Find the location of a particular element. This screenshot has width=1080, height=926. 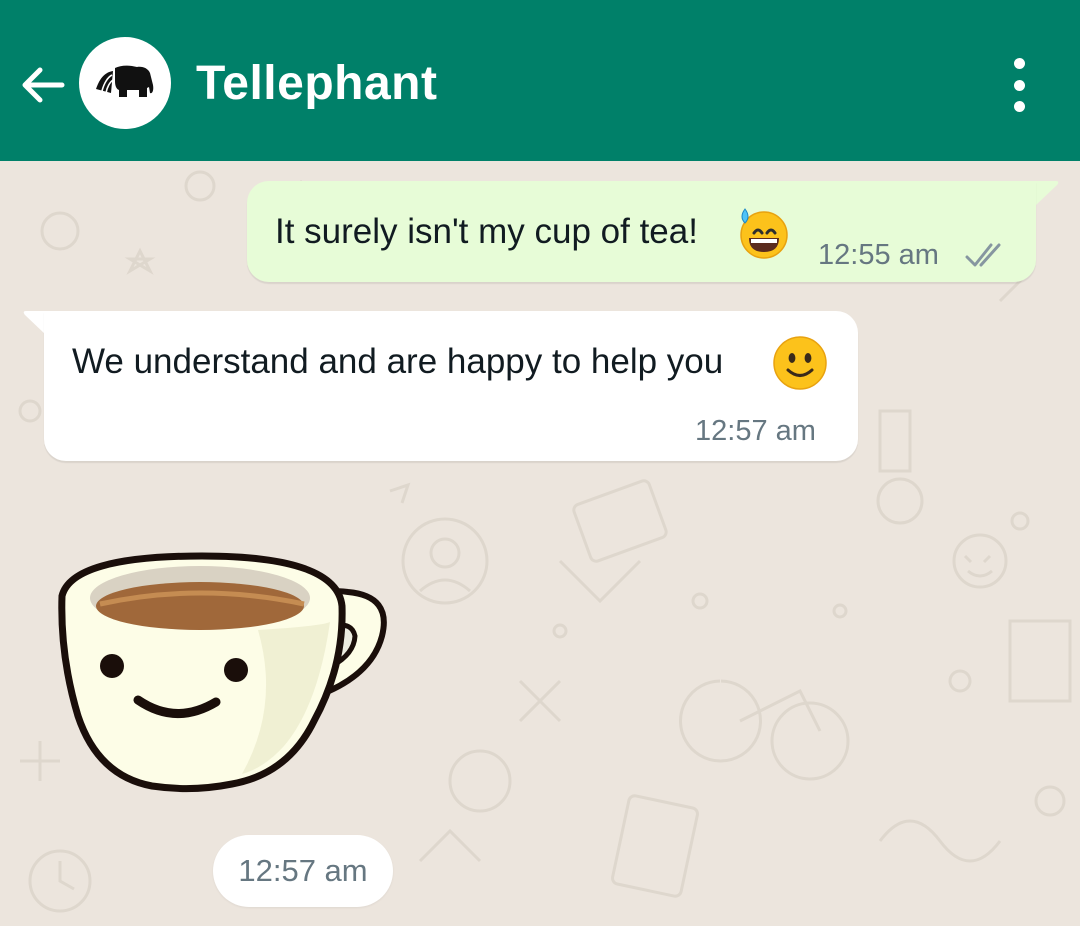

double-check-icon is located at coordinates (983, 255).